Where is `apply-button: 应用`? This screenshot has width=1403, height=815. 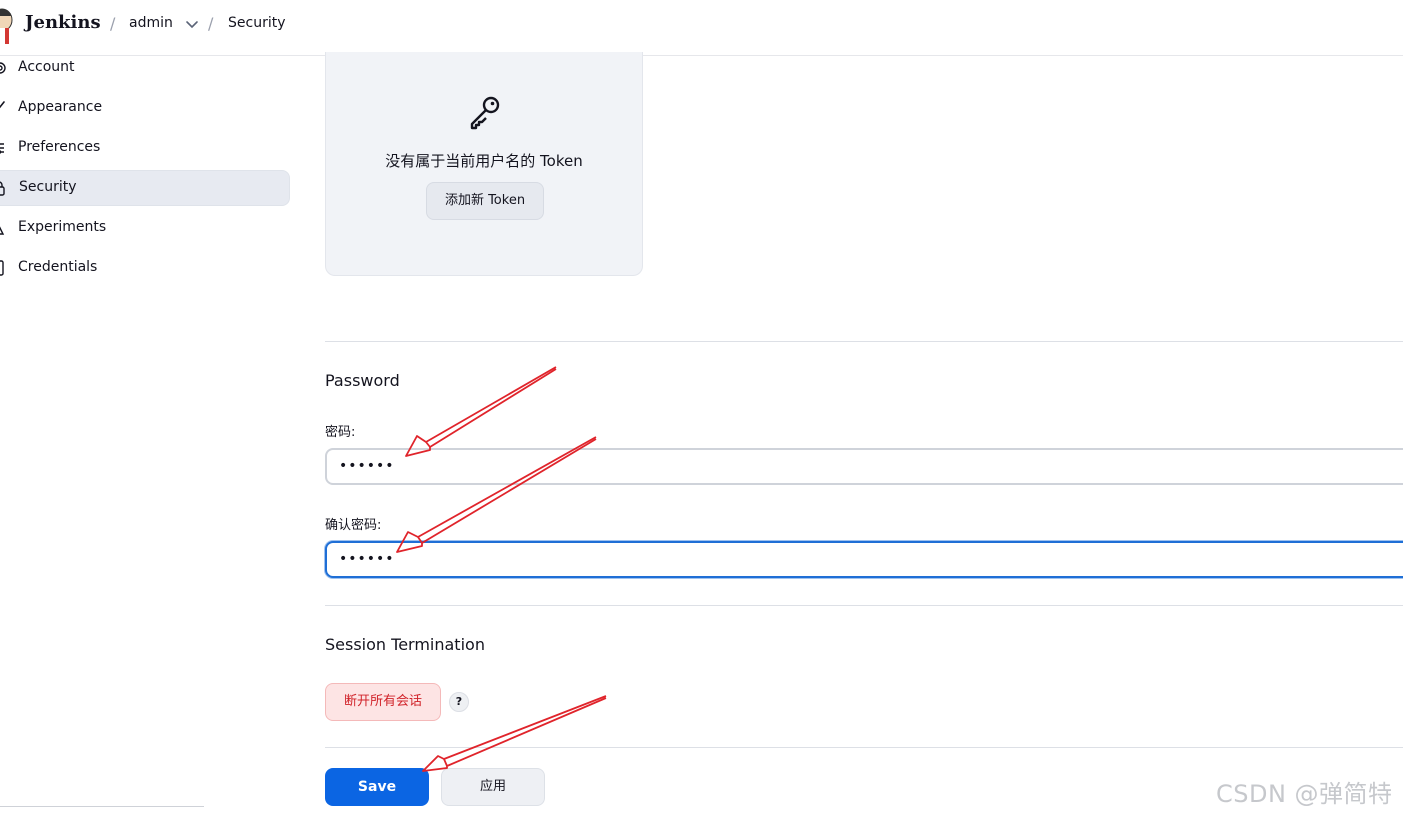 apply-button: 应用 is located at coordinates (493, 787).